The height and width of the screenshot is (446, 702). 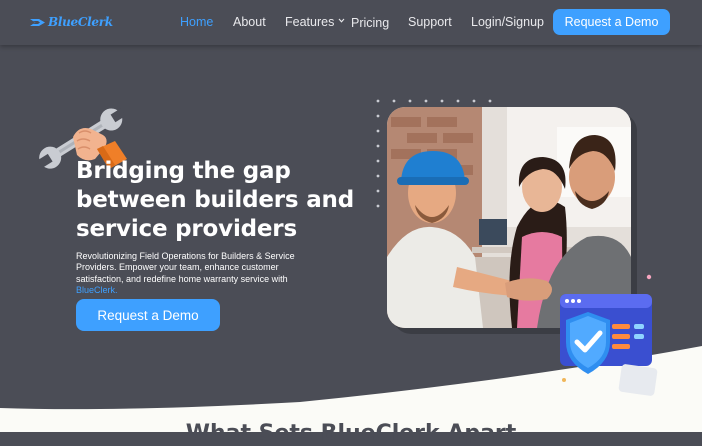 What do you see at coordinates (309, 22) in the screenshot?
I see `nav-link-features: Features` at bounding box center [309, 22].